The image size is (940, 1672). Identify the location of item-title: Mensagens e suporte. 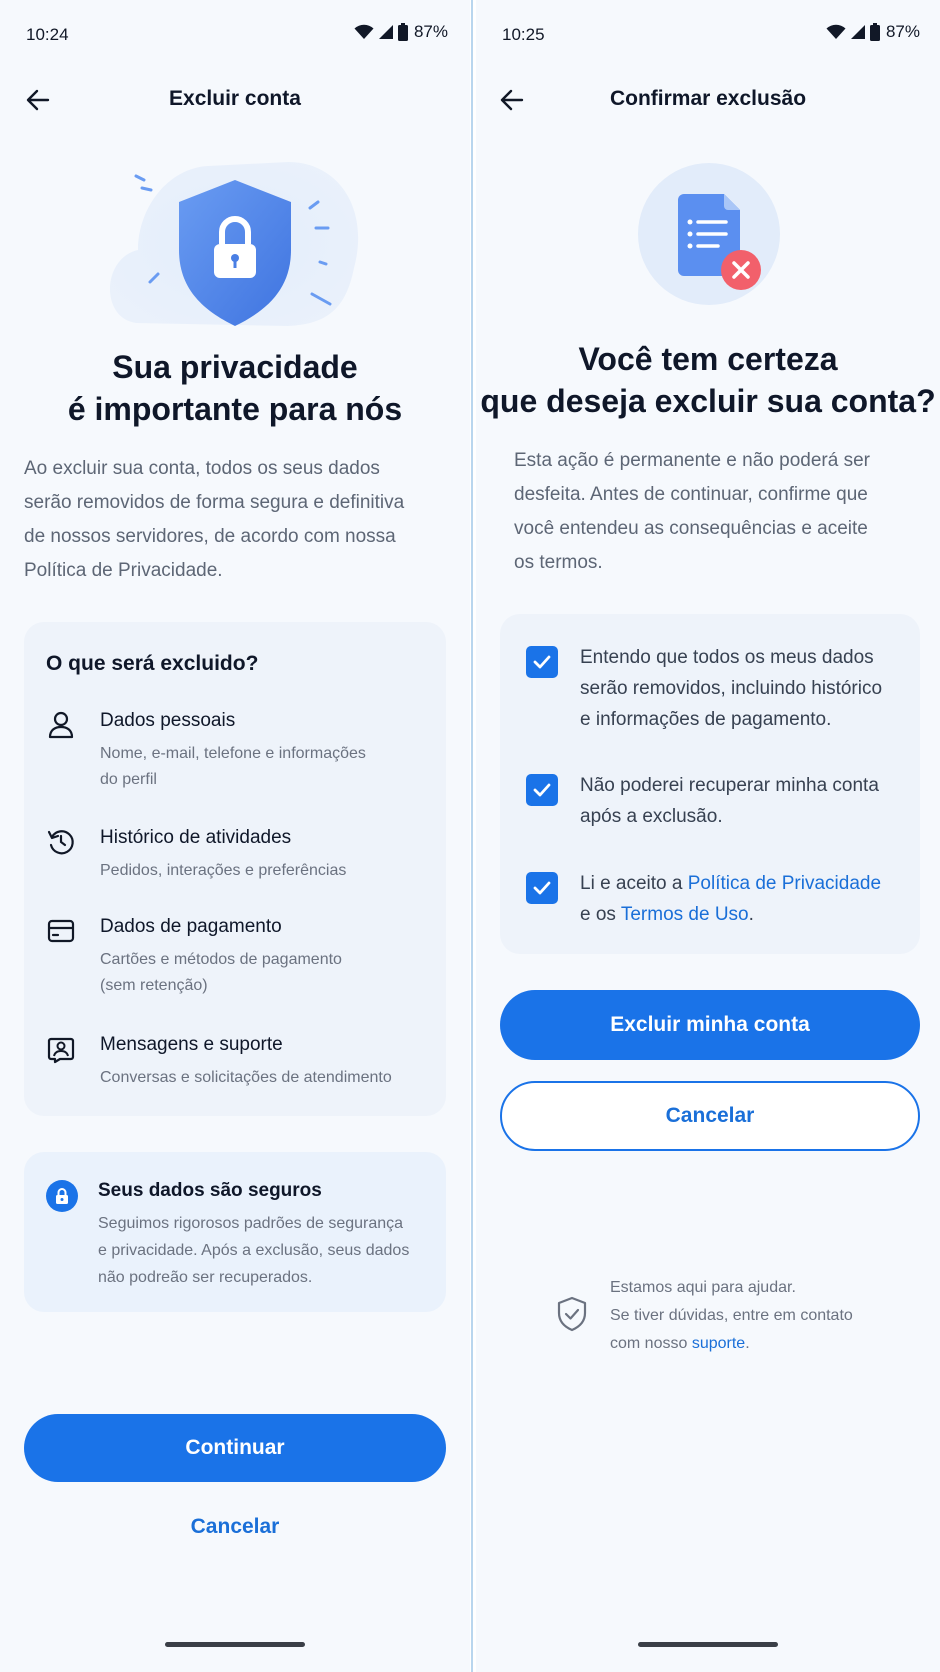
(191, 1044).